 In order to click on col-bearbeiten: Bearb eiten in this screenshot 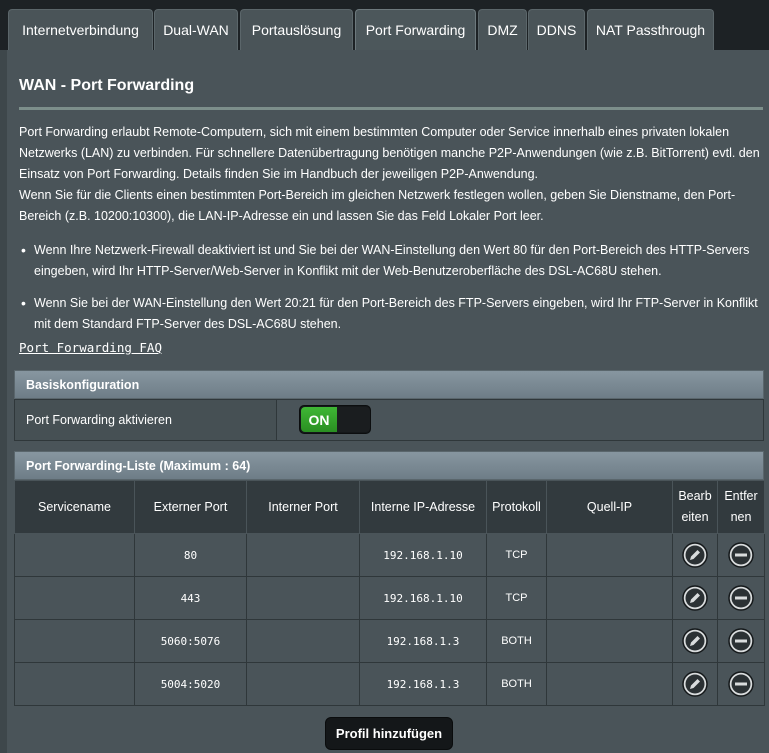, I will do `click(695, 507)`.